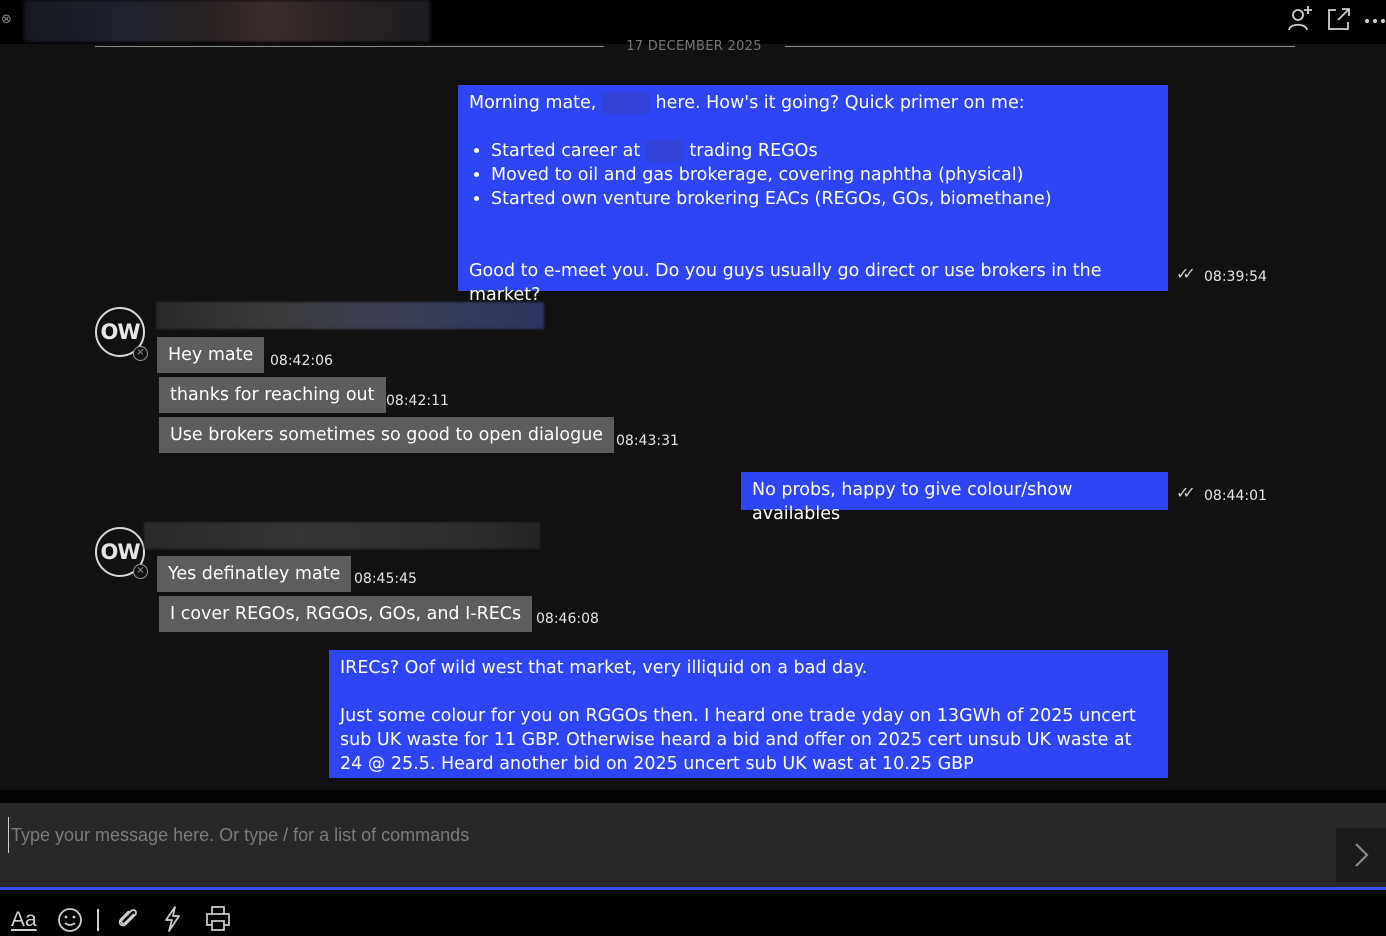 Image resolution: width=1386 pixels, height=936 pixels. What do you see at coordinates (693, 22) in the screenshot?
I see `title-bar: ⊗` at bounding box center [693, 22].